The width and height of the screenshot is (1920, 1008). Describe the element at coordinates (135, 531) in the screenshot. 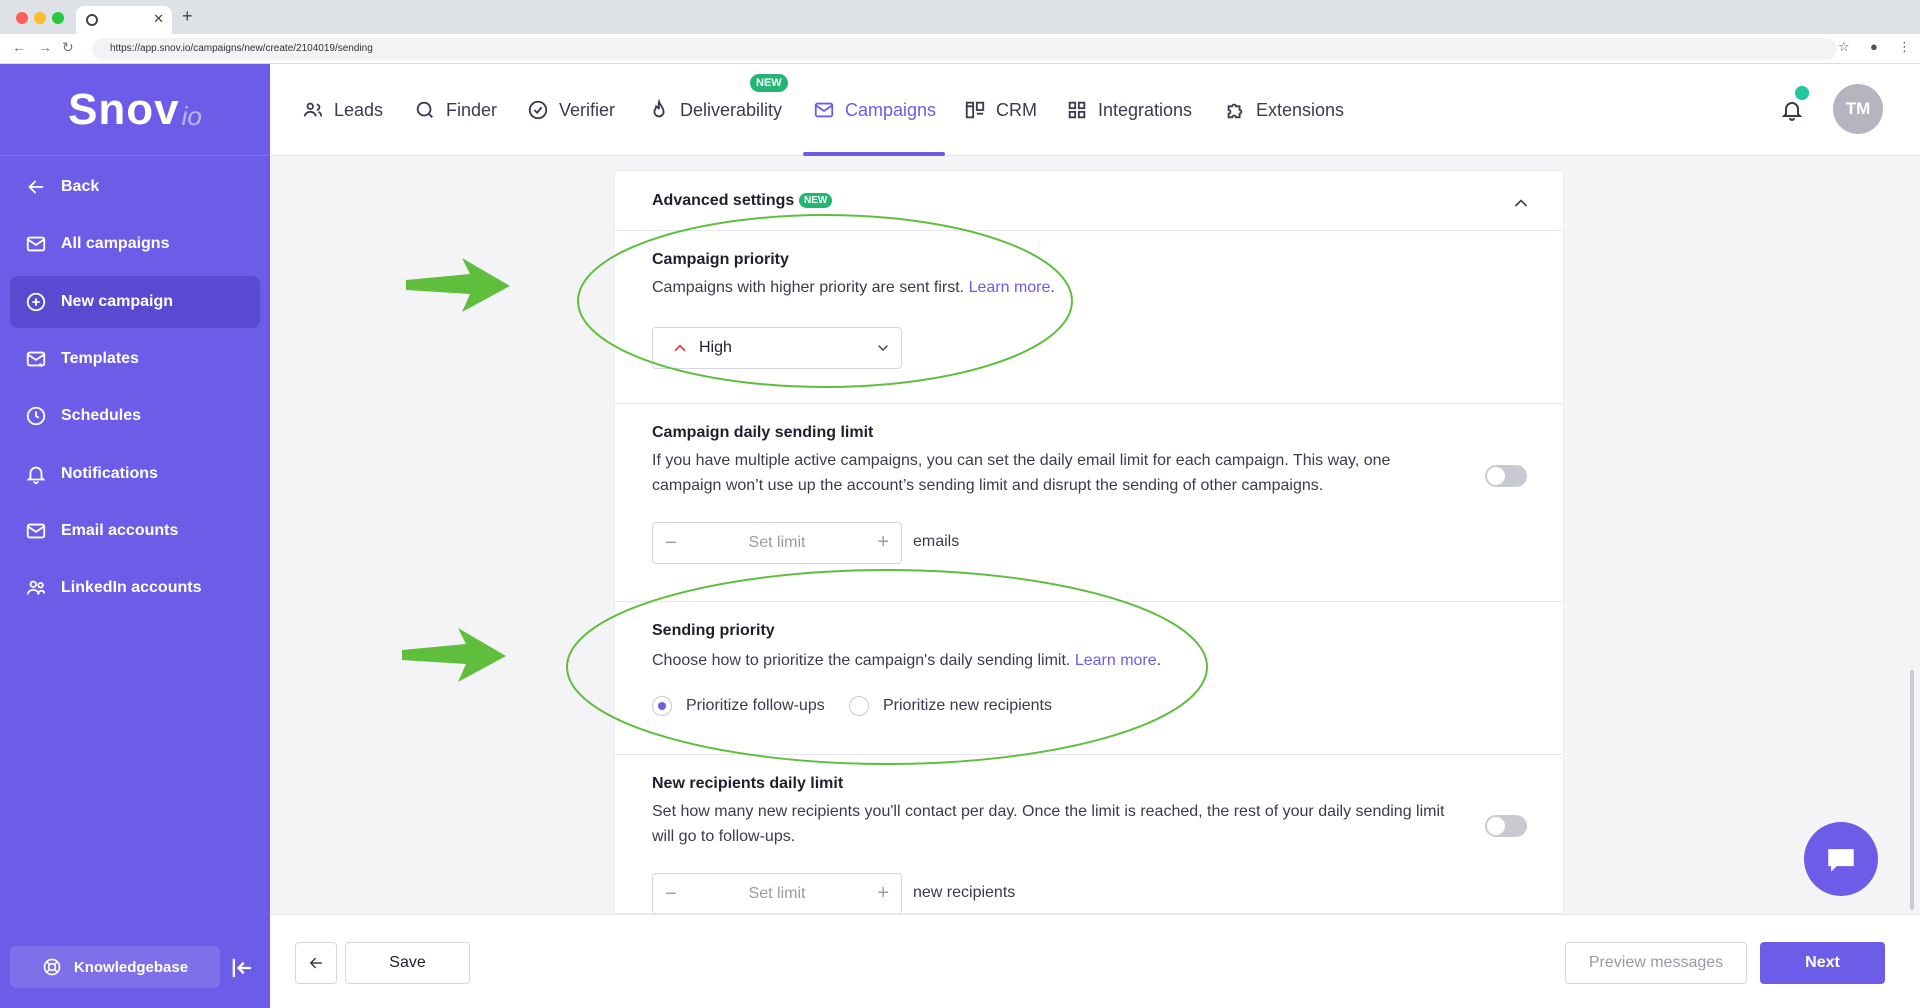

I see `sidebar-item-email-accounts: Email accounts` at that location.